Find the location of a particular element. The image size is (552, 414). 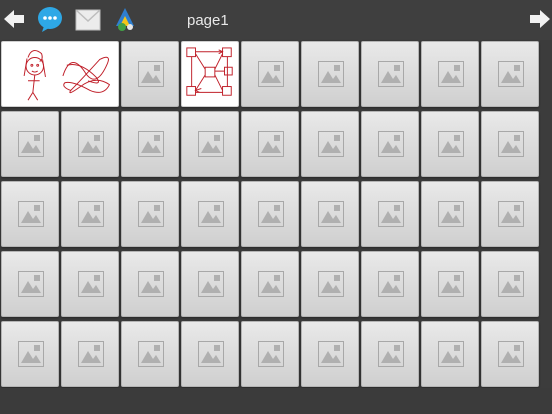

forward-arrow-icon is located at coordinates (538, 19).